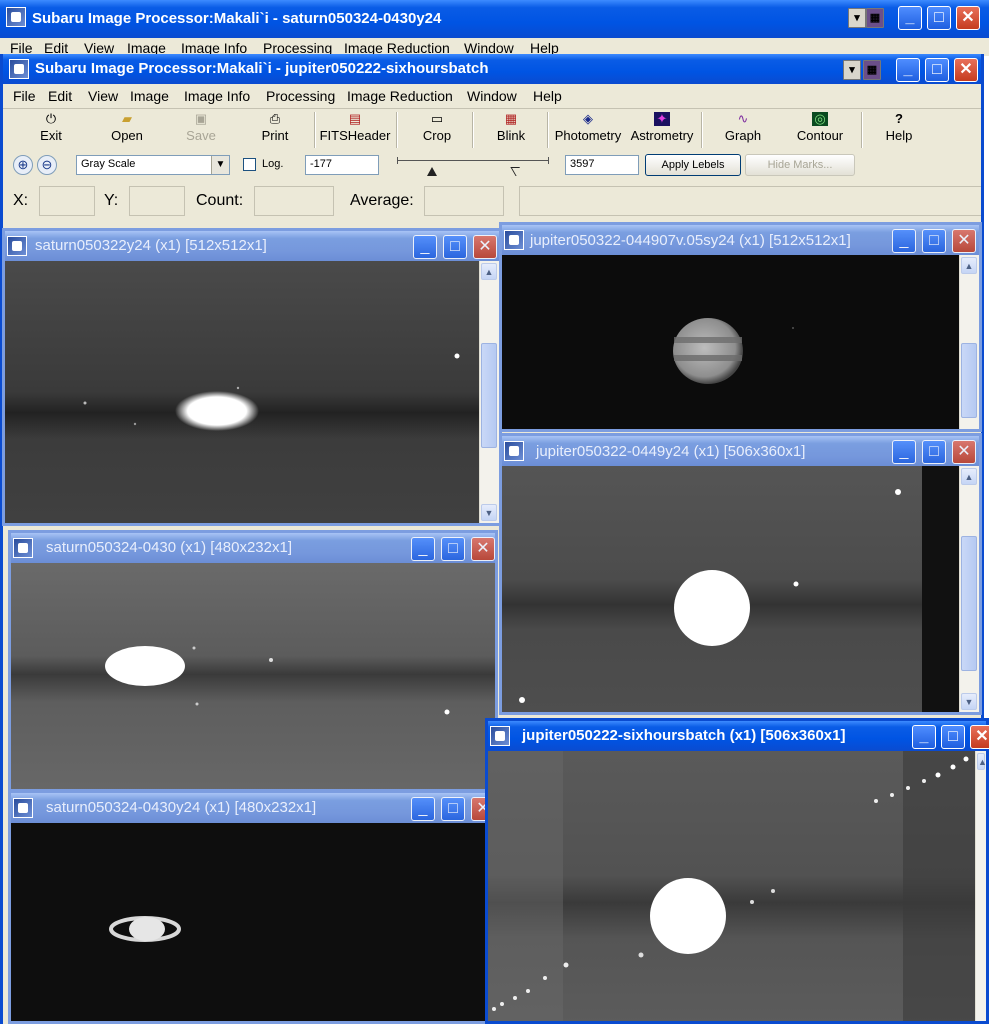 This screenshot has height=1024, width=989. Describe the element at coordinates (731, 589) in the screenshot. I see `fits-image-jupiter050322-0449y24` at that location.